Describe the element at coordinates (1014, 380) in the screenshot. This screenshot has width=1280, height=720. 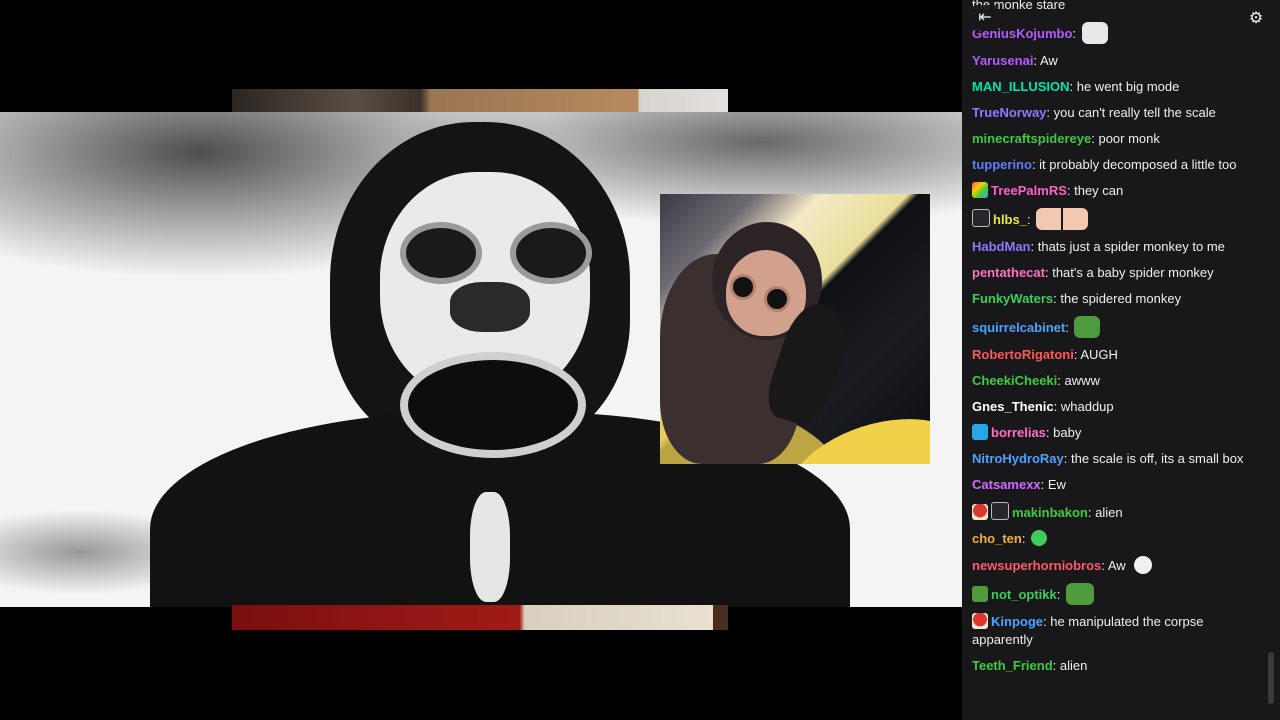
I see `chat-username: CheekiCheeki` at that location.